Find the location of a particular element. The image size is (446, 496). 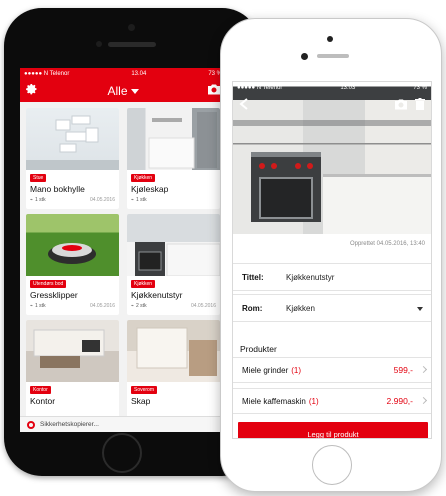

status-bar: ●●●●● N Telenor 13.04 73 % is located at coordinates (123, 74).